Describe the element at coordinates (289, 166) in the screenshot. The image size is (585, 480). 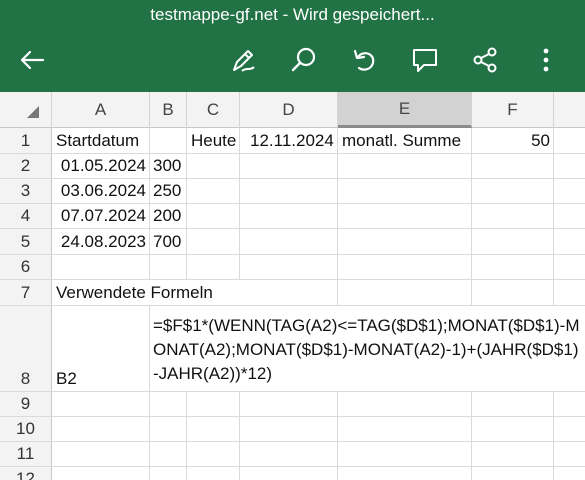
I see `cell-d2` at that location.